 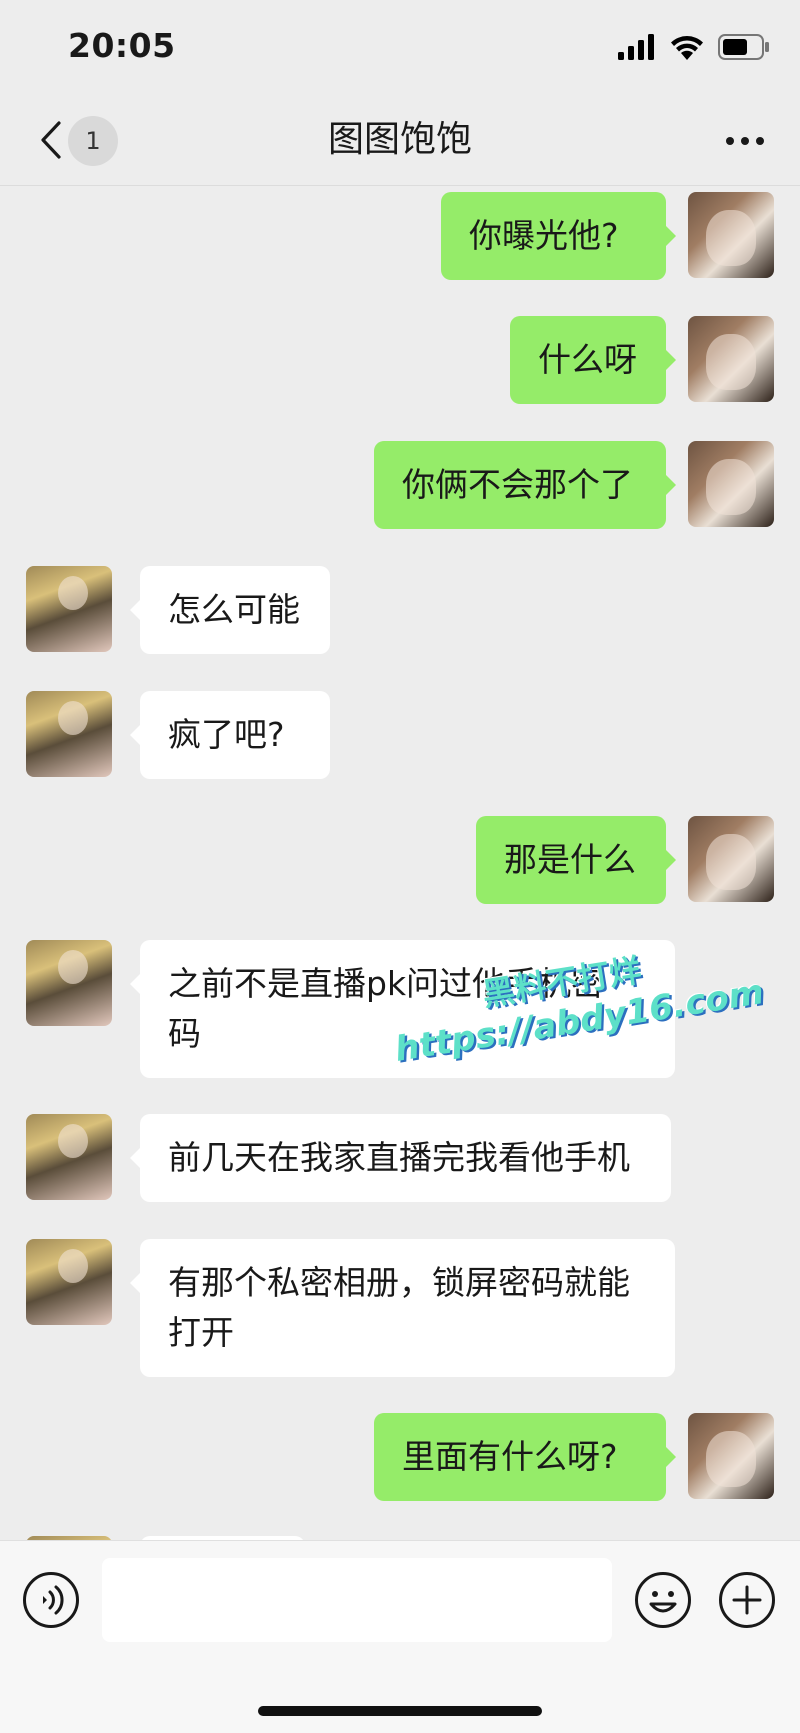 I want to click on message-bubble-sent: 什么呀, so click(x=593, y=360).